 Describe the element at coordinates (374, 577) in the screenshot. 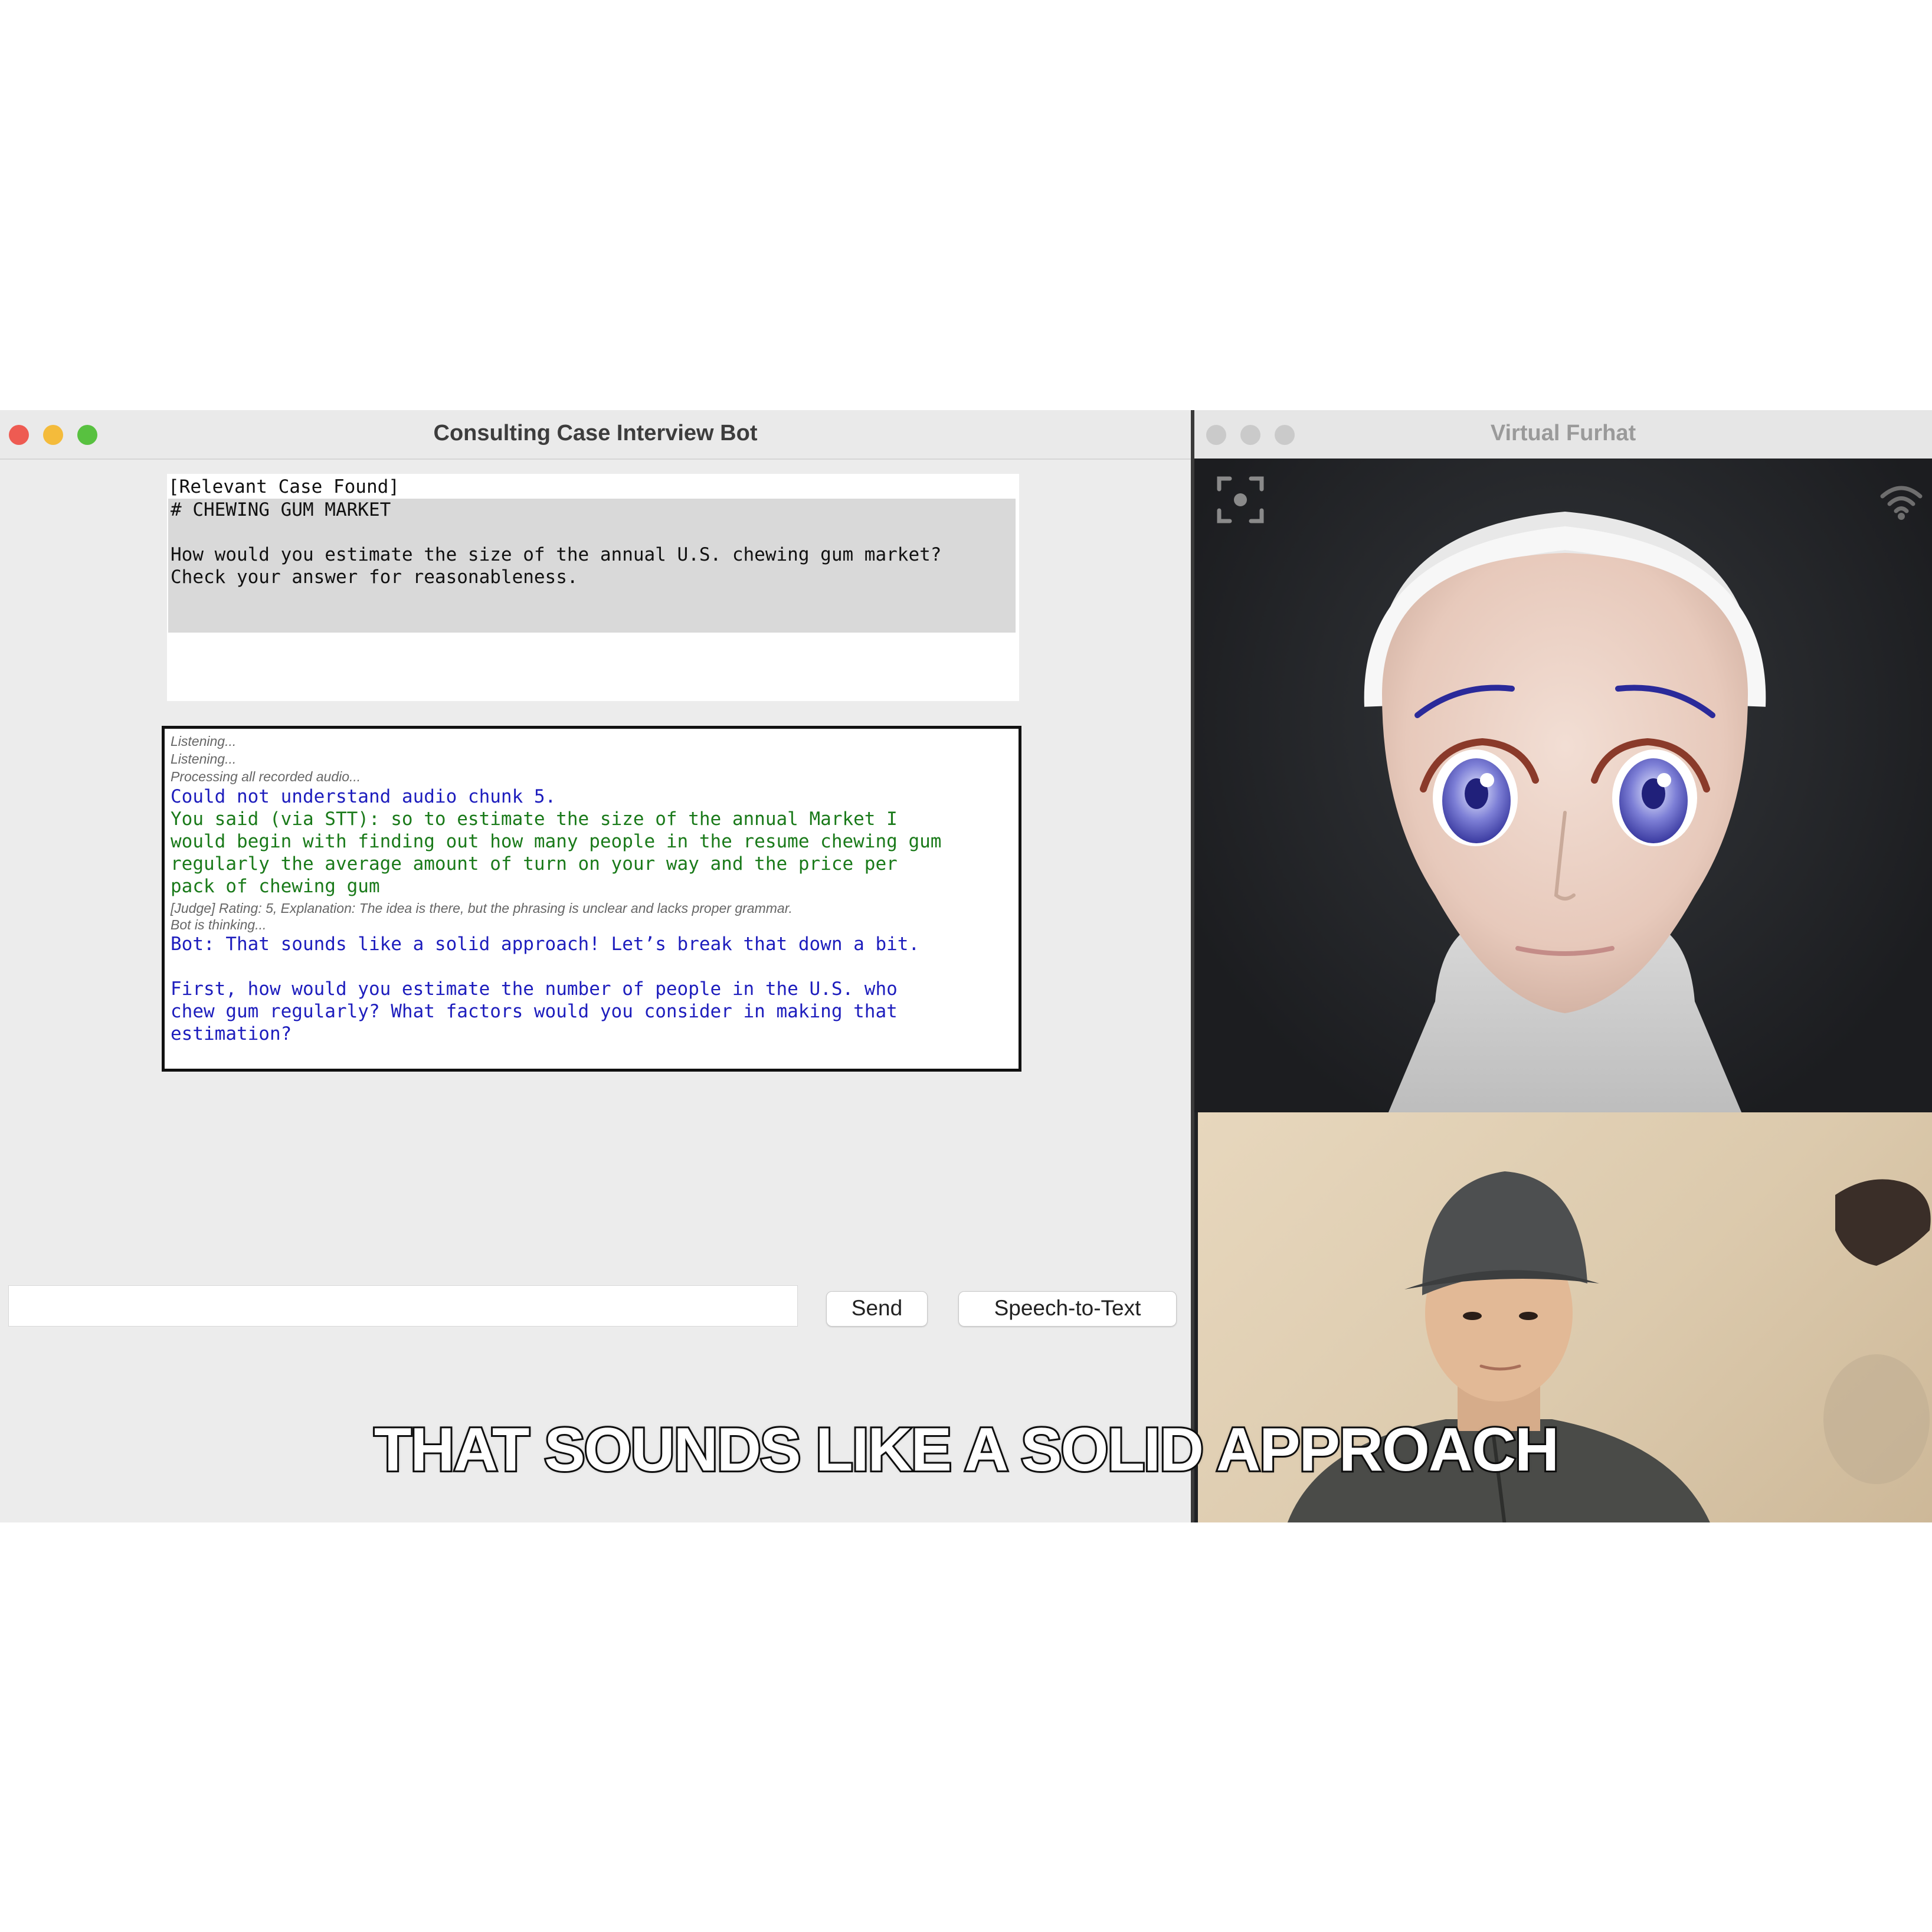

I see `case-question-line2: Check your answer for reasonableness.` at that location.